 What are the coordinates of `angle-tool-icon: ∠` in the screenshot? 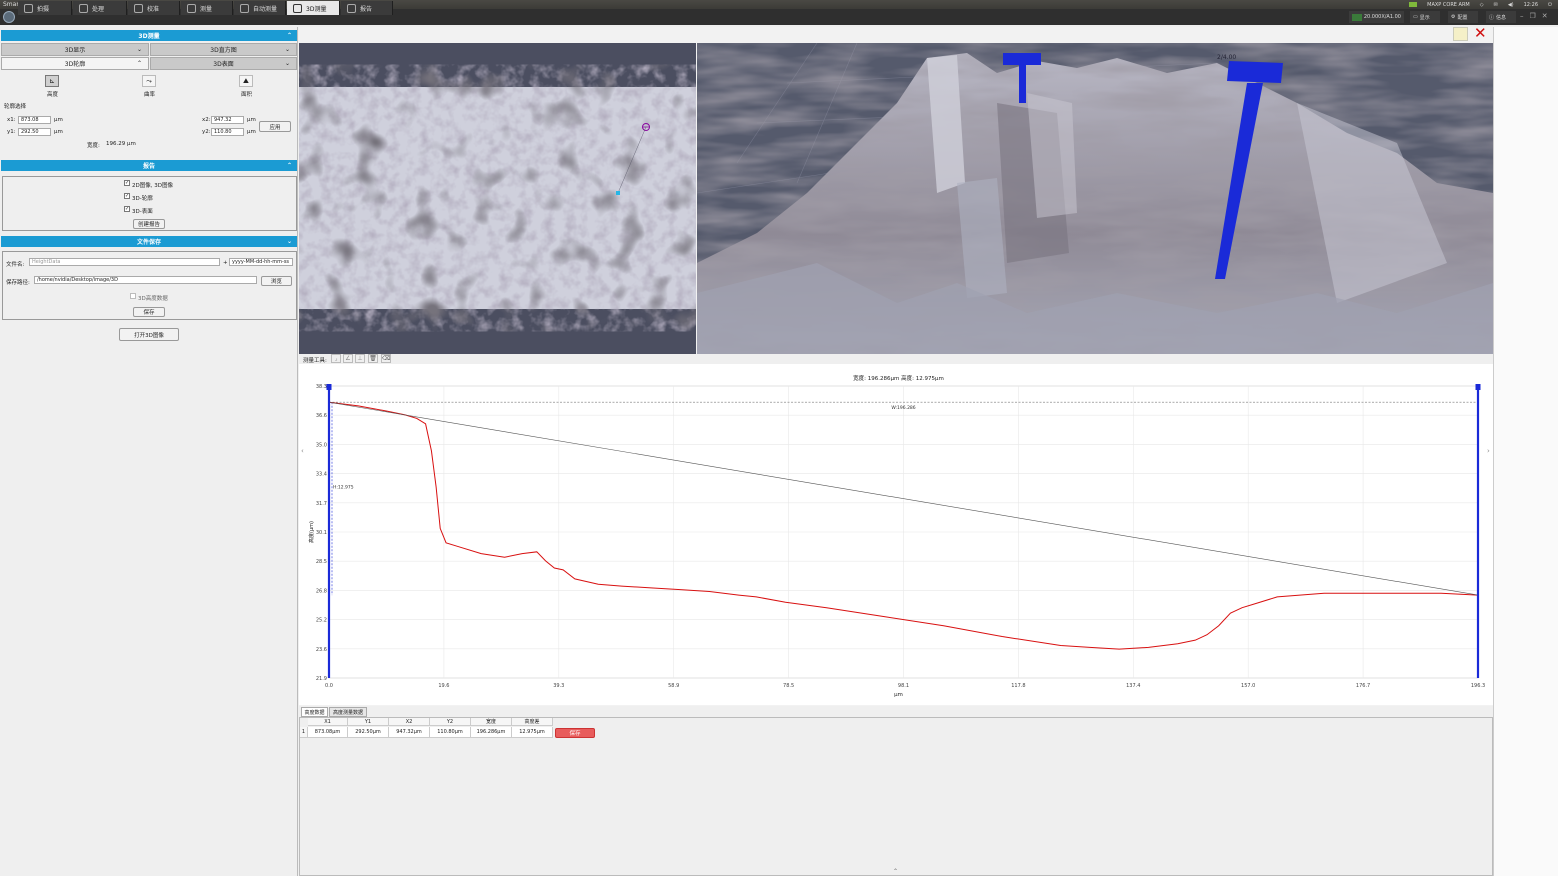 It's located at (348, 358).